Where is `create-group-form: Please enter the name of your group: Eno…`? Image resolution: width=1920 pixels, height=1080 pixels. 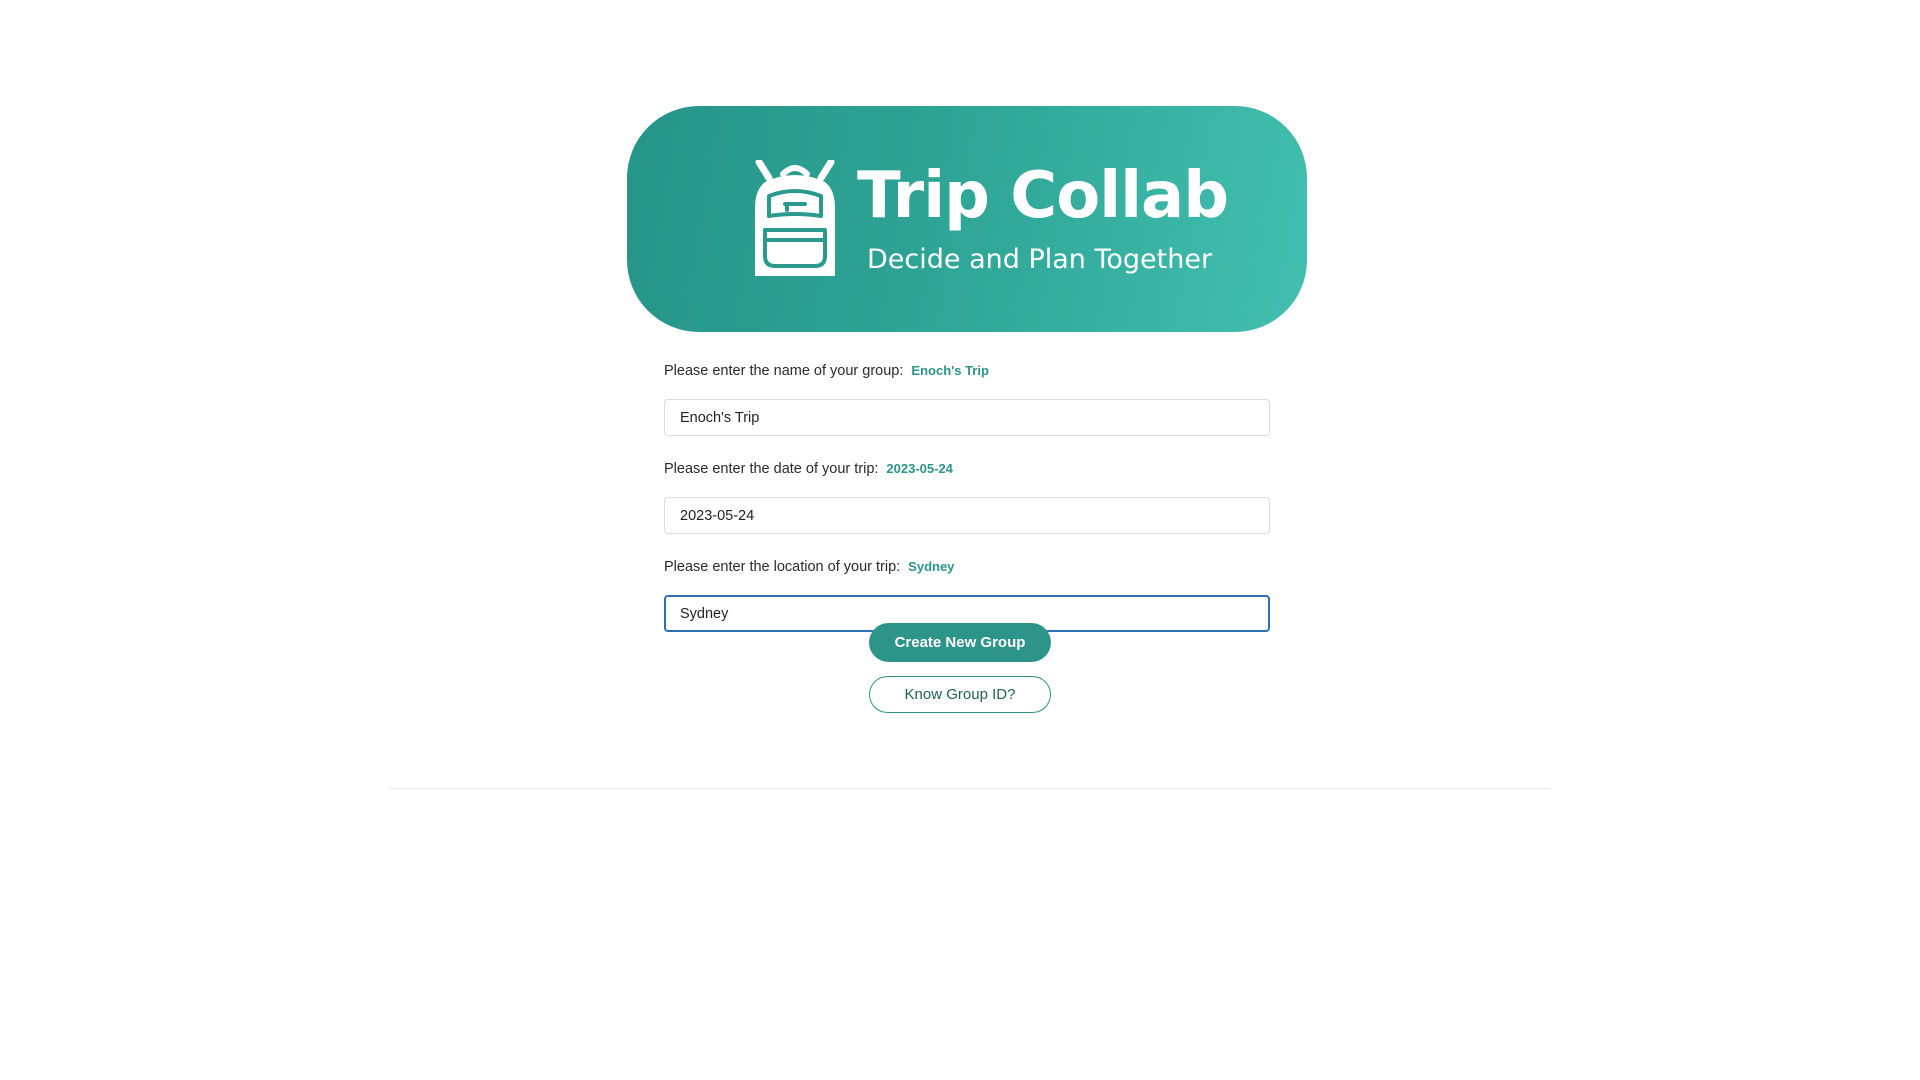
create-group-form: Please enter the name of your group: Eno… is located at coordinates (967, 510).